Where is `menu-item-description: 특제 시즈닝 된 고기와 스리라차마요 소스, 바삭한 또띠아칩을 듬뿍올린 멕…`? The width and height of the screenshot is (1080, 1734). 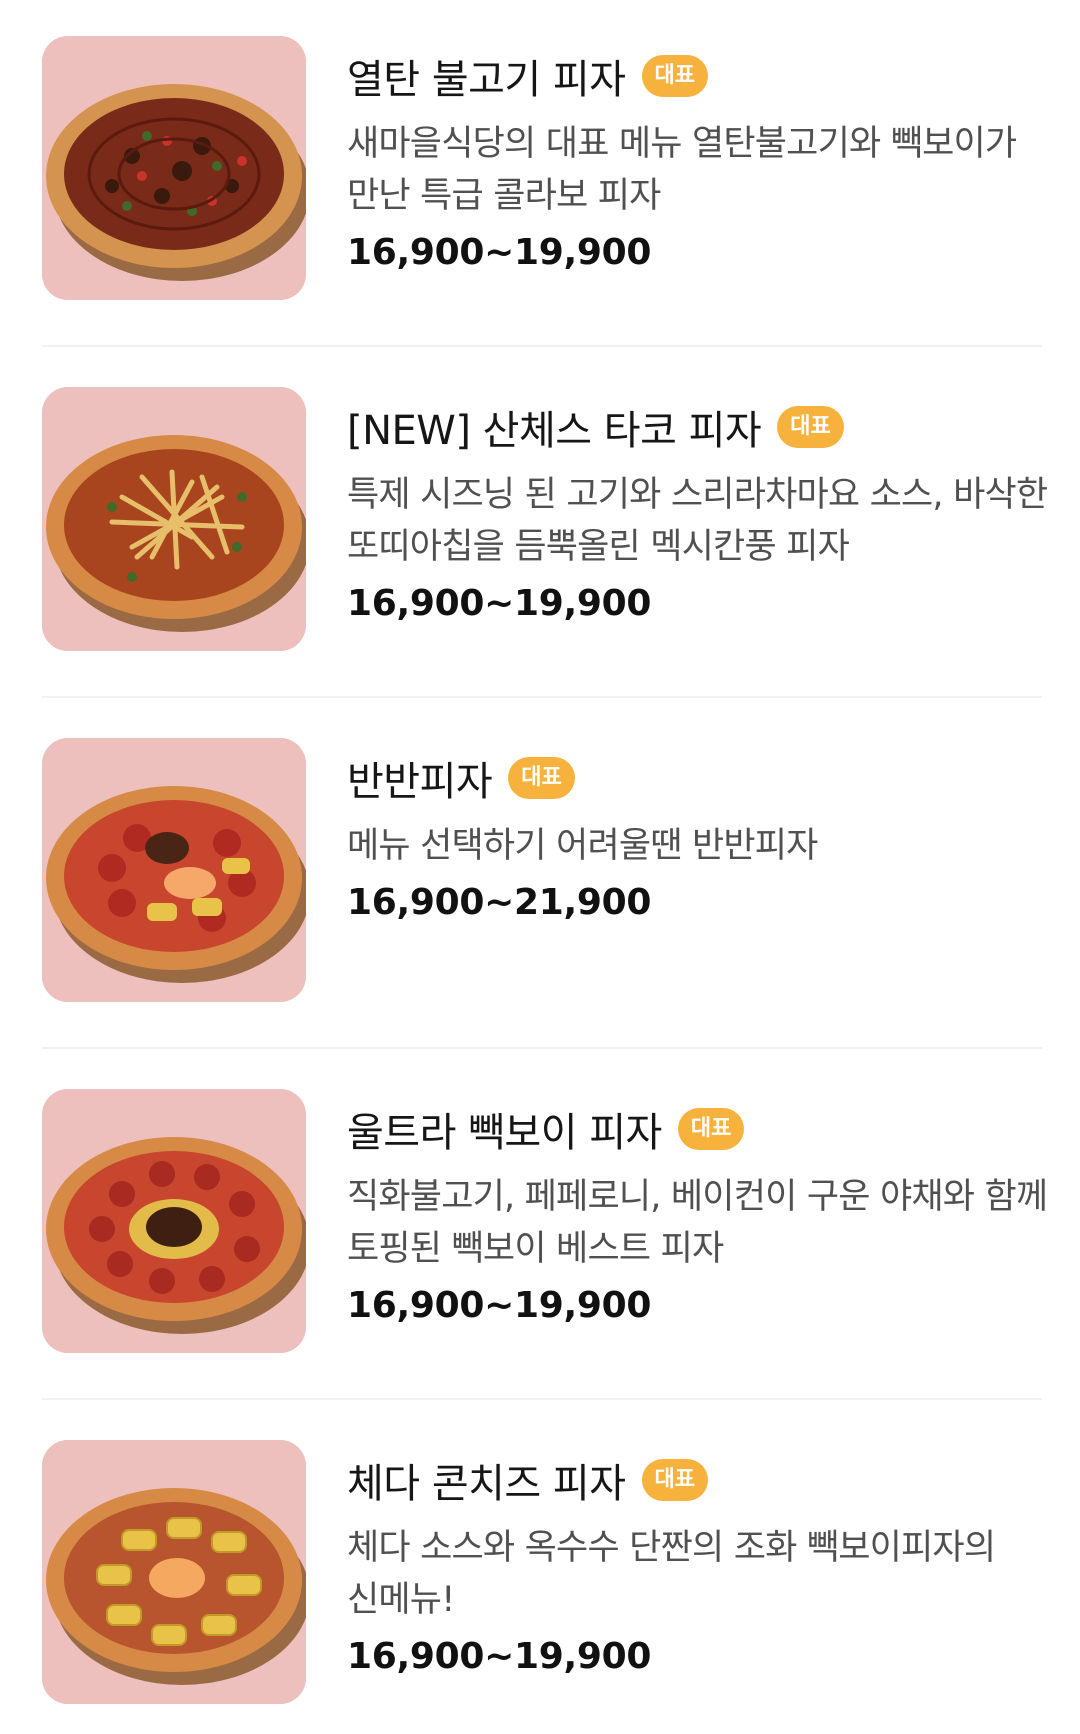
menu-item-description: 특제 시즈닝 된 고기와 스리라차마요 소스, 바삭한 또띠아칩을 듬뿍올린 멕… is located at coordinates (697, 521).